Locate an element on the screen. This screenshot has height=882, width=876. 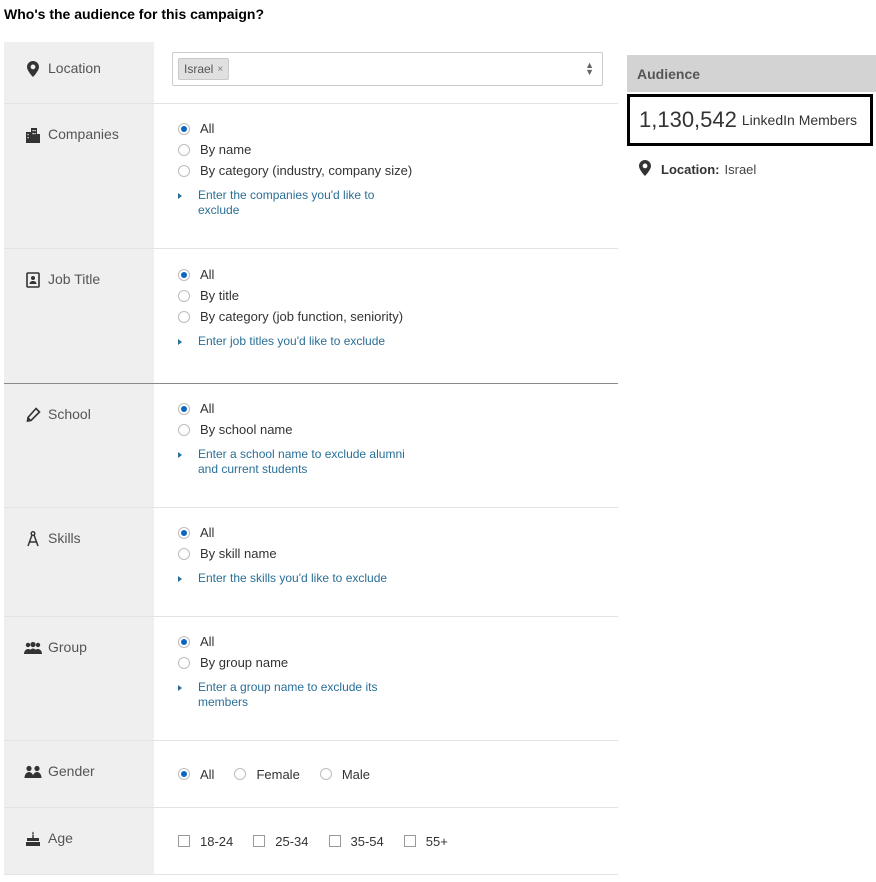
age-option-25-34: 25-34 is located at coordinates (281, 841).